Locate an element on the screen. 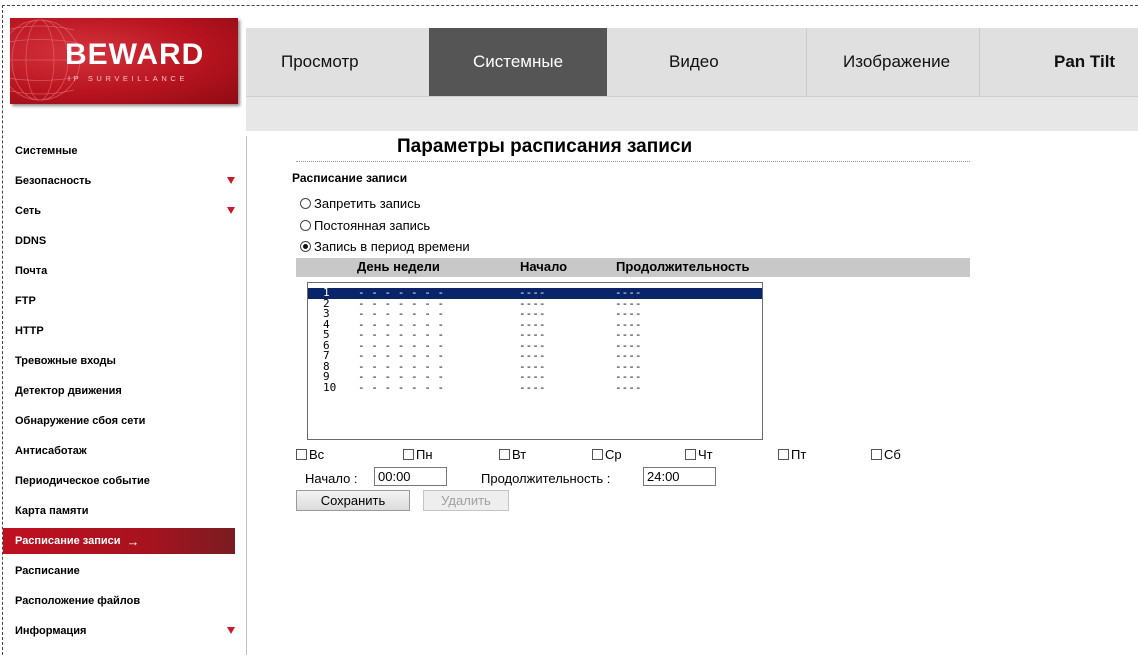 Image resolution: width=1138 pixels, height=655 pixels. duration-input: 24:00 is located at coordinates (679, 476).